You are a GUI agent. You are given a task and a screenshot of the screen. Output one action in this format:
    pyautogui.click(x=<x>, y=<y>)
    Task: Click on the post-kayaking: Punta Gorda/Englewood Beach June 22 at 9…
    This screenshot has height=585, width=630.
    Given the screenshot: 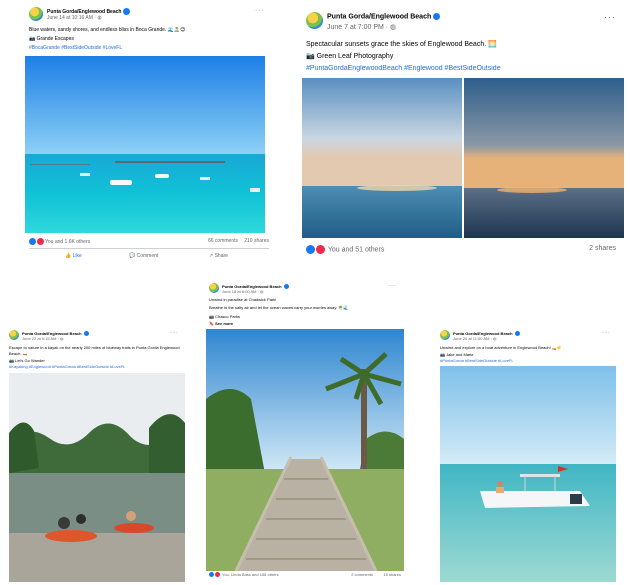 What is the action you would take?
    pyautogui.click(x=96, y=454)
    